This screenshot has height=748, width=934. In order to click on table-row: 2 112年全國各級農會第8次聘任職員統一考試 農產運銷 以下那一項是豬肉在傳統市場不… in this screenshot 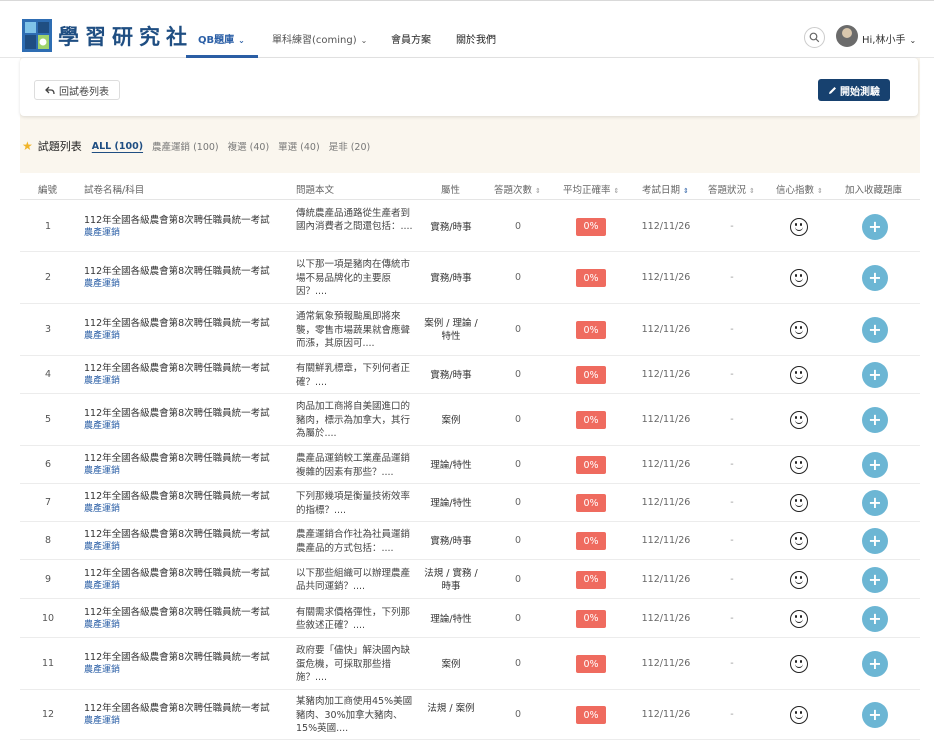, I will do `click(470, 278)`.